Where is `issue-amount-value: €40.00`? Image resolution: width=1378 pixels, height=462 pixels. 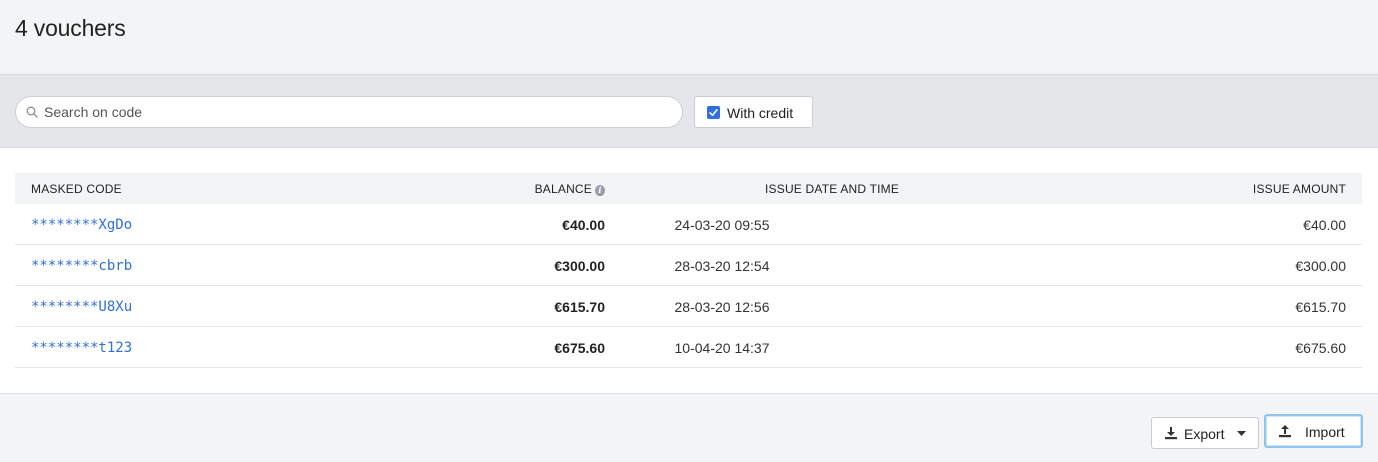
issue-amount-value: €40.00 is located at coordinates (1324, 225).